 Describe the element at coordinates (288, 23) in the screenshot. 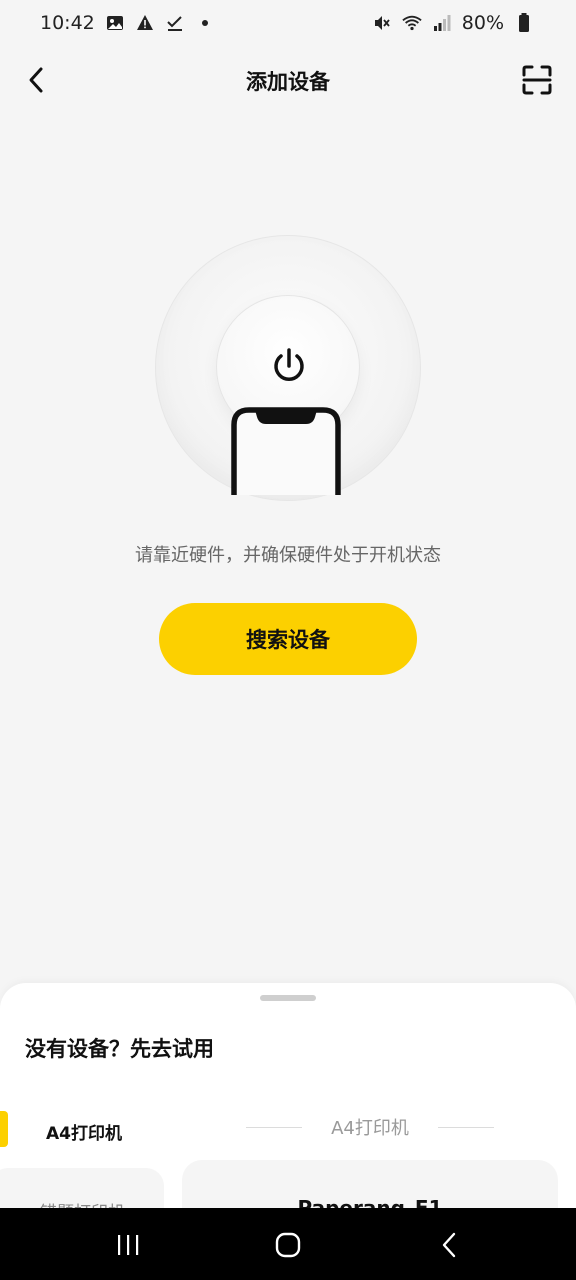

I see `status-bar: 10:42 80%` at that location.